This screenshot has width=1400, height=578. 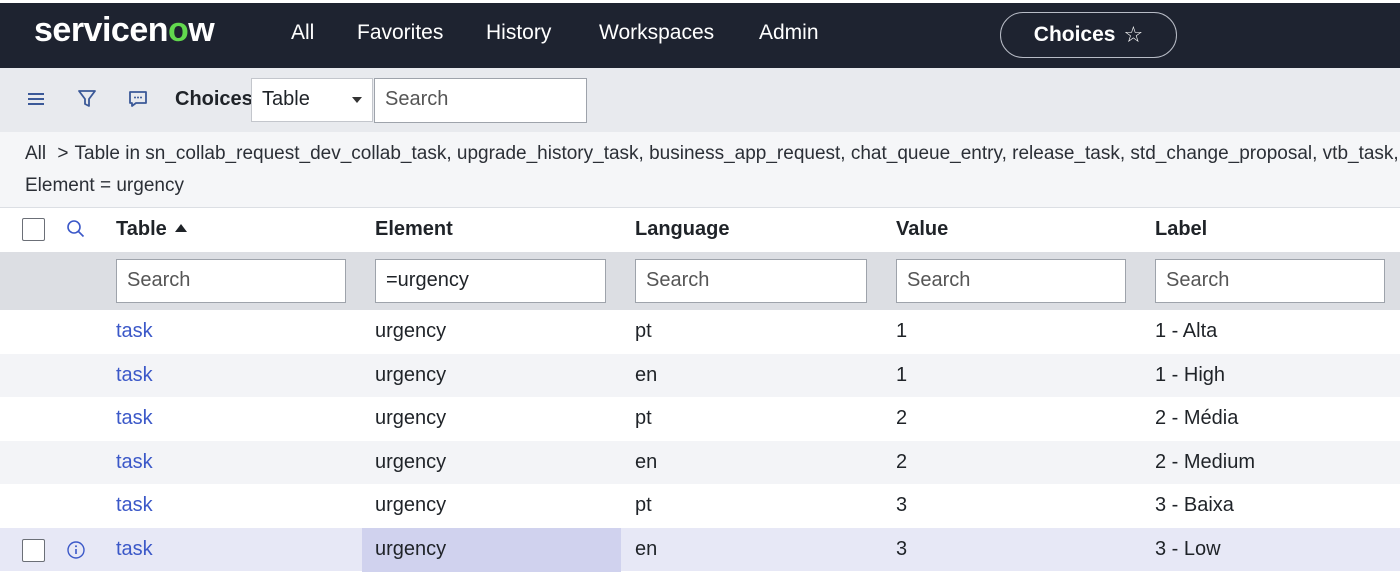 What do you see at coordinates (789, 33) in the screenshot?
I see `nav-admin: Admin` at bounding box center [789, 33].